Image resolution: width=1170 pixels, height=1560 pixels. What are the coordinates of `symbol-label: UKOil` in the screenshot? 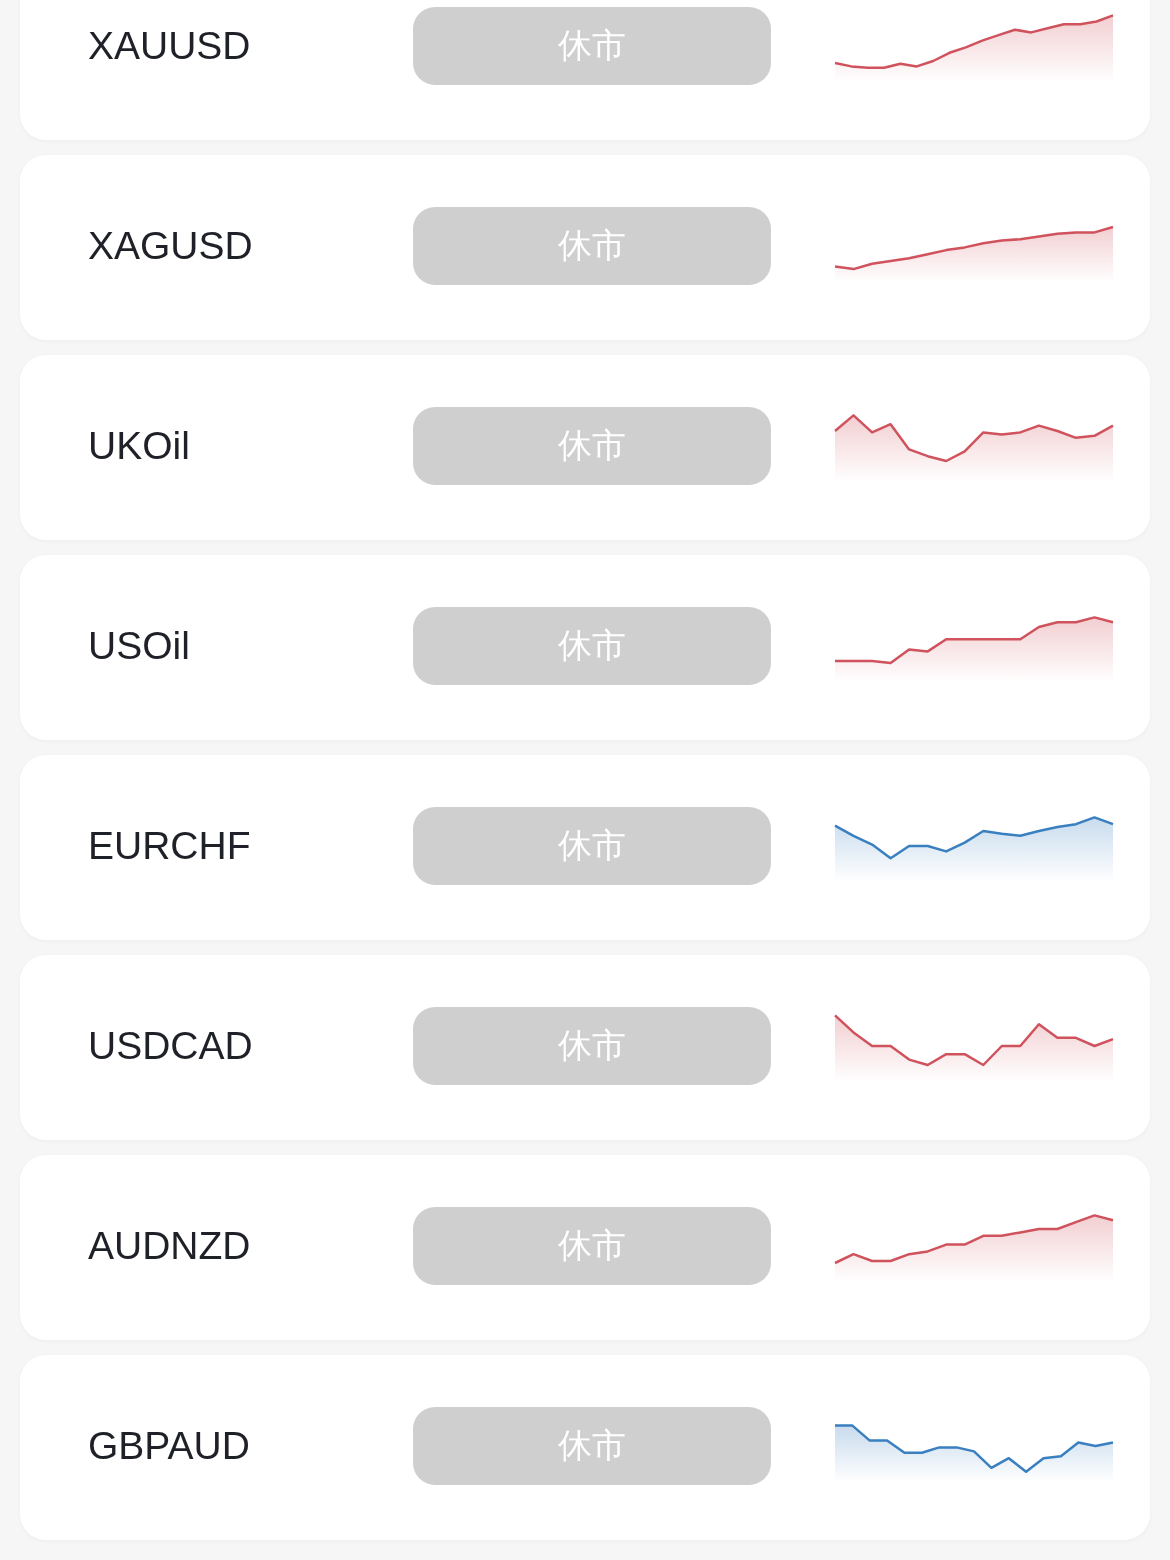 It's located at (139, 446).